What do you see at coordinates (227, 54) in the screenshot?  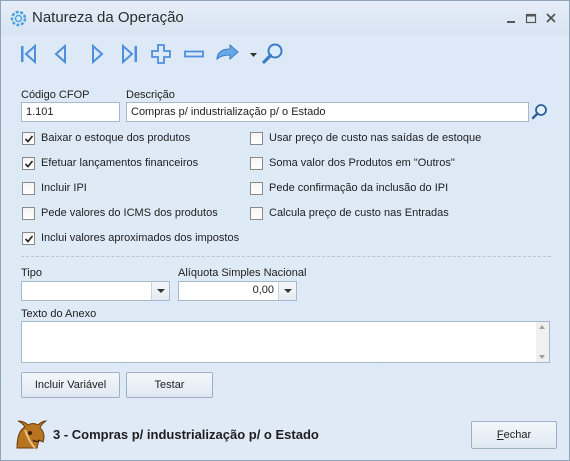 I see `undo-icon` at bounding box center [227, 54].